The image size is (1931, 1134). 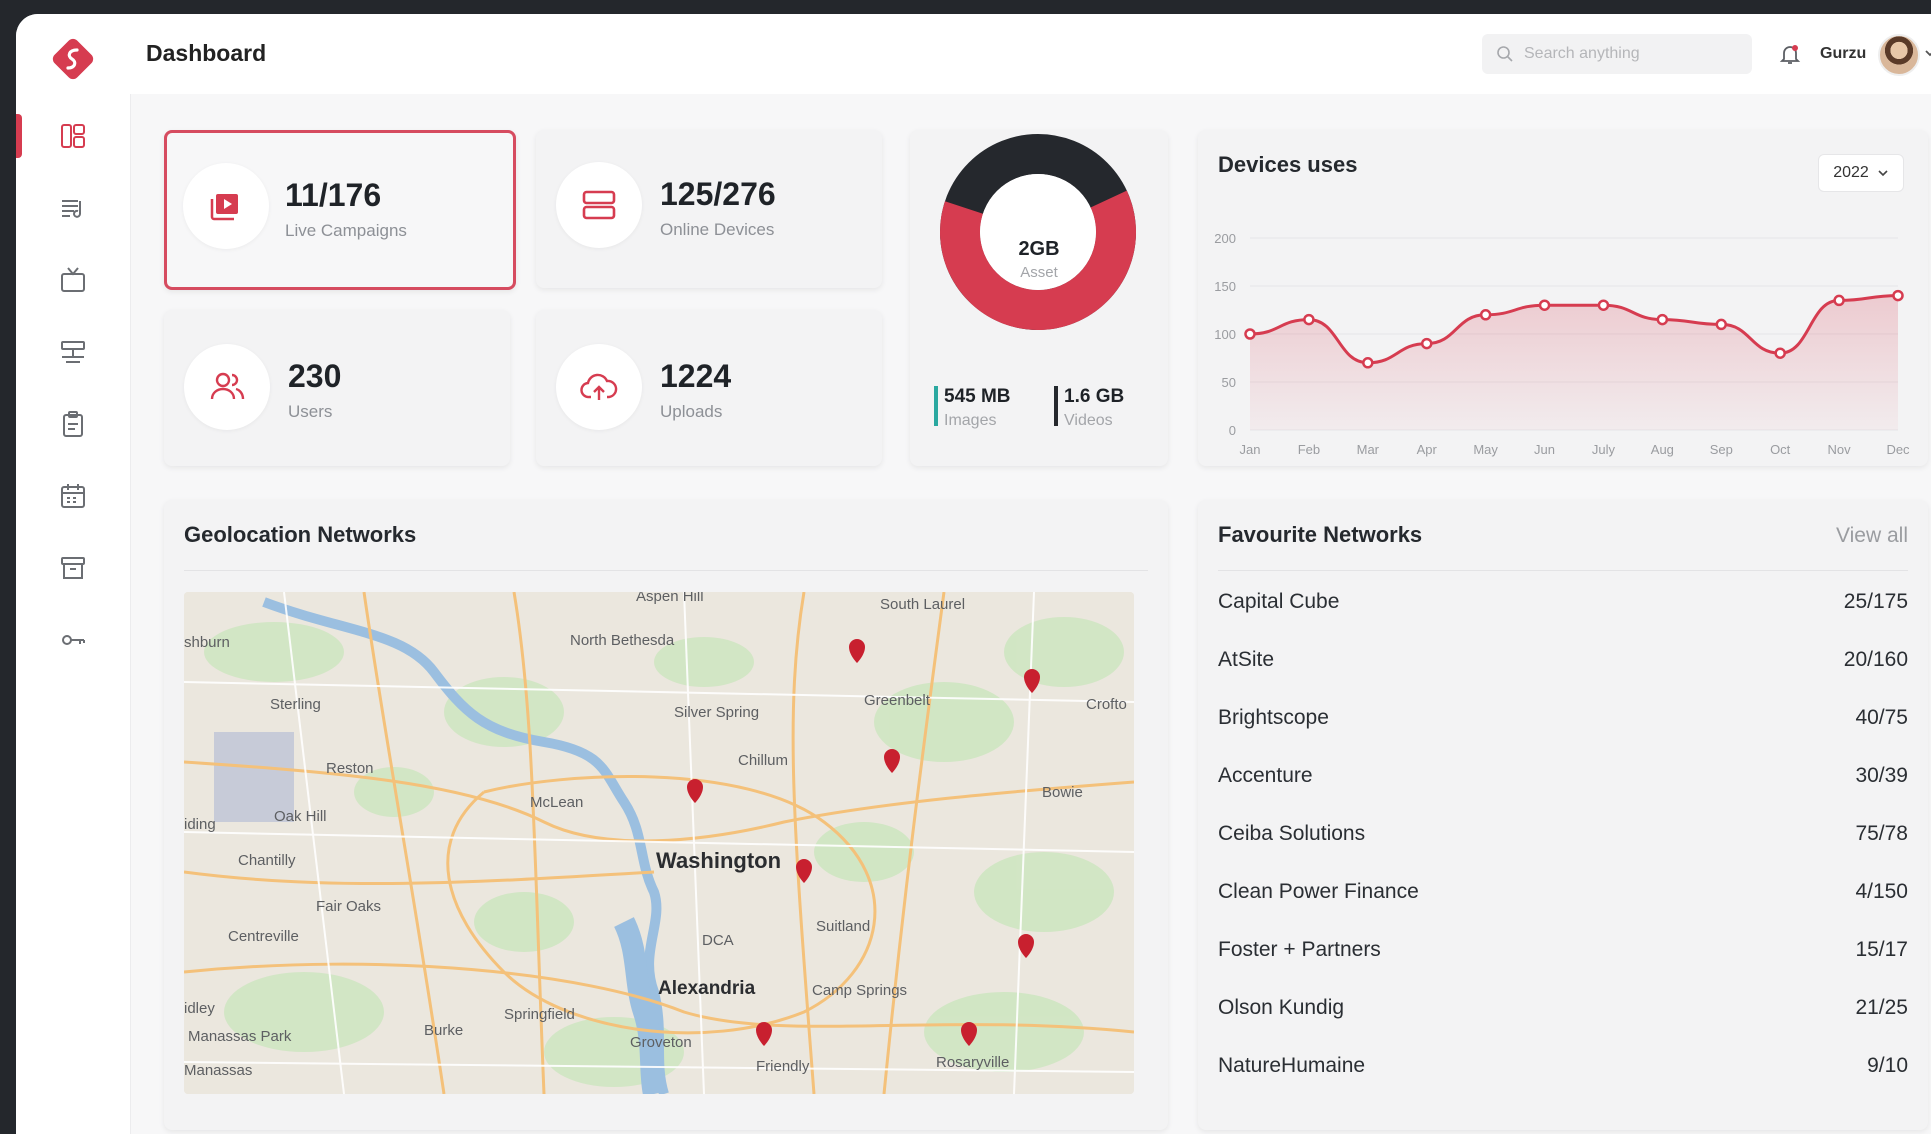 I want to click on tv-icon, so click(x=73, y=279).